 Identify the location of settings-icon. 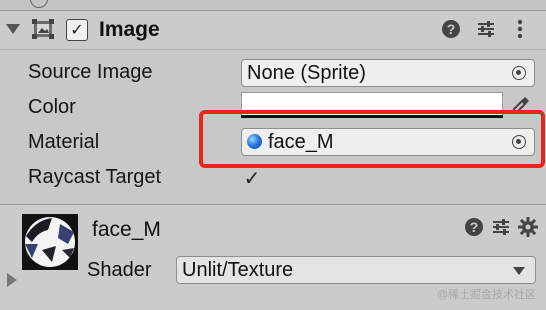
(528, 227).